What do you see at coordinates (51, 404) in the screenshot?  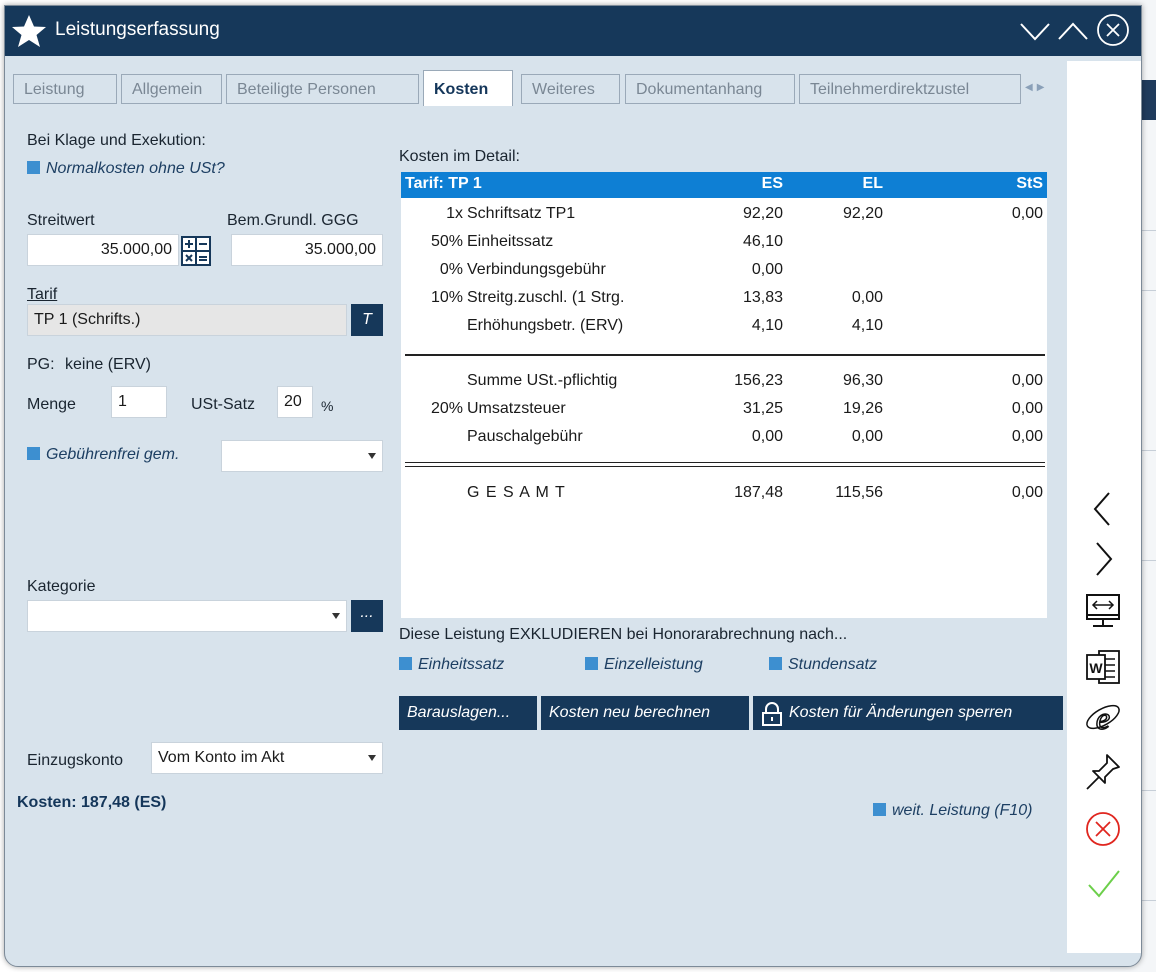 I see `menge-label: Menge` at bounding box center [51, 404].